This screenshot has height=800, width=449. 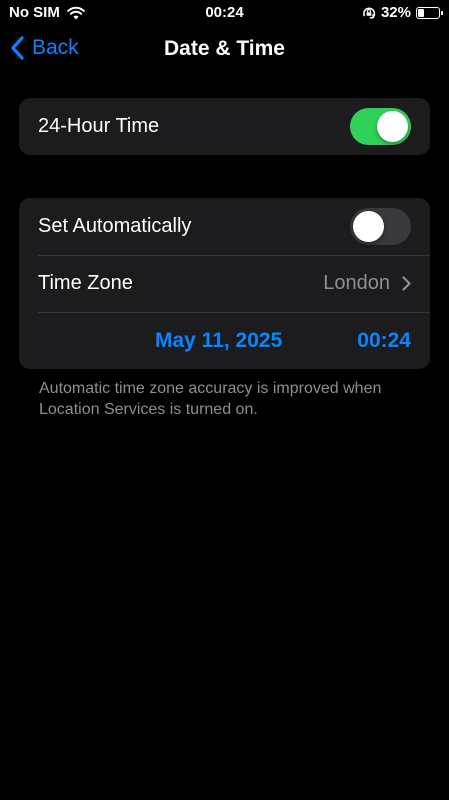 I want to click on hour24-row: 24-Hour Time, so click(x=224, y=126).